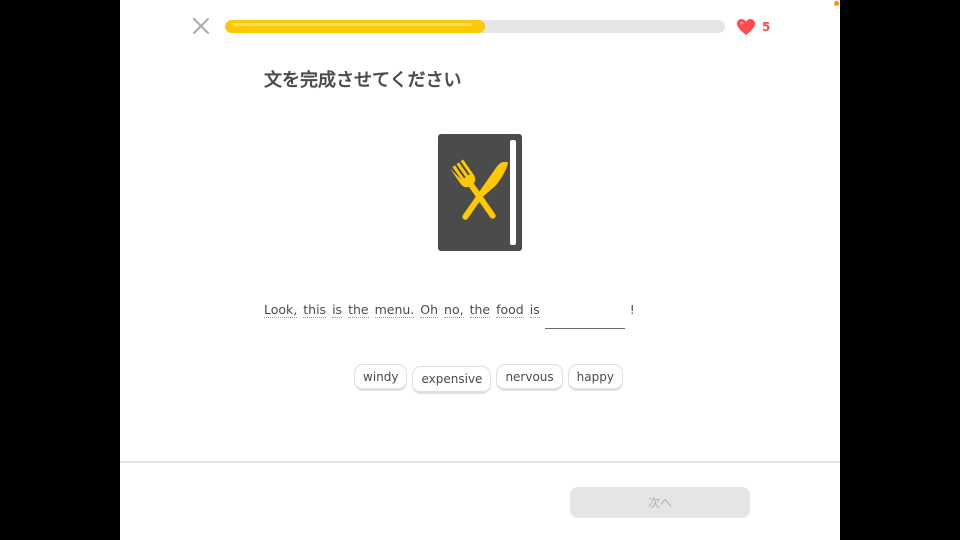 The image size is (960, 540). I want to click on menu-book-icon, so click(480, 192).